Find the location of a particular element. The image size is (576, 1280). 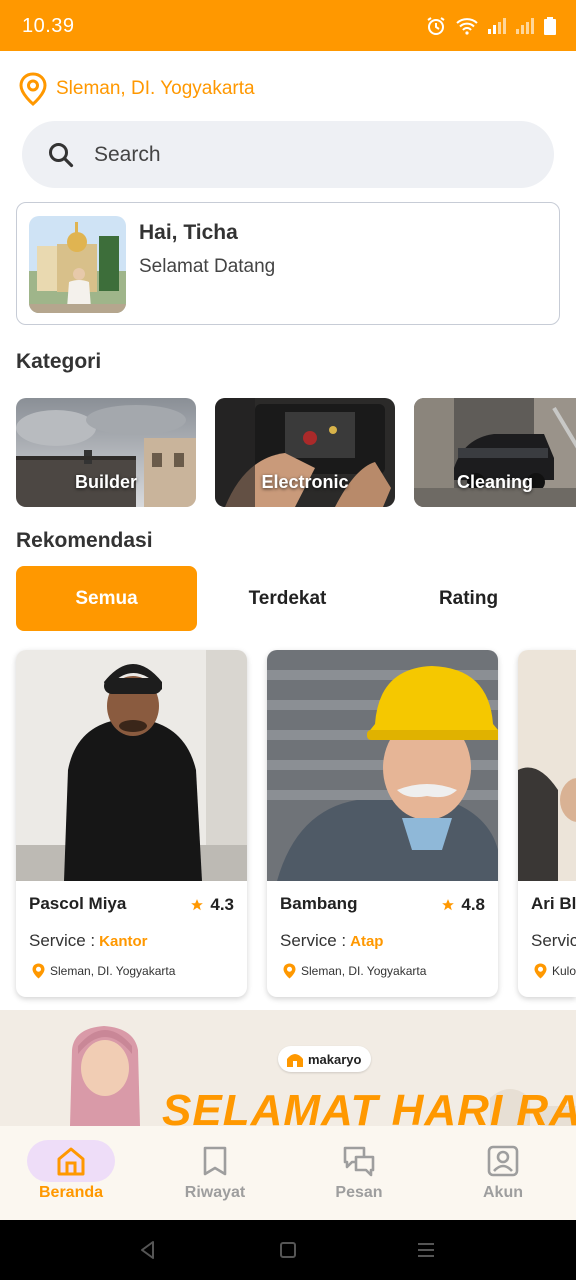

nav-label: Riwayat is located at coordinates (215, 1192).